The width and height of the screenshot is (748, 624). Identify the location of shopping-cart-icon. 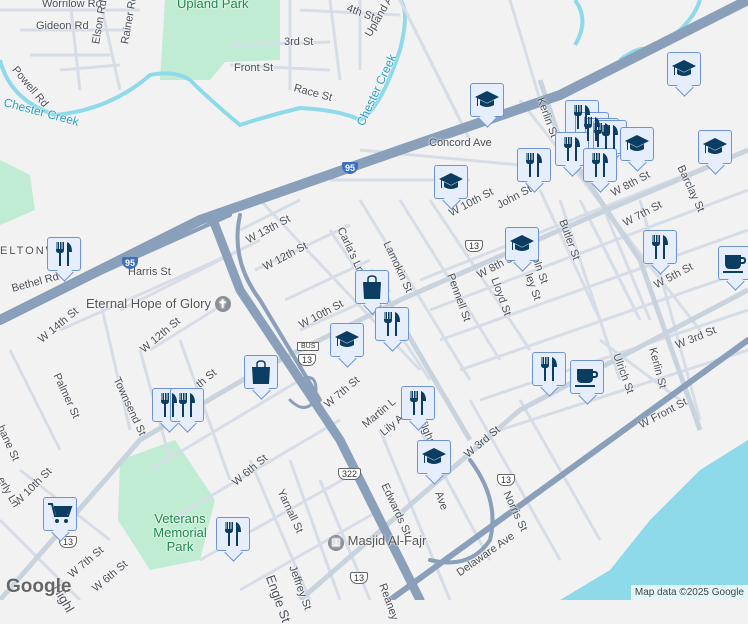
(60, 514).